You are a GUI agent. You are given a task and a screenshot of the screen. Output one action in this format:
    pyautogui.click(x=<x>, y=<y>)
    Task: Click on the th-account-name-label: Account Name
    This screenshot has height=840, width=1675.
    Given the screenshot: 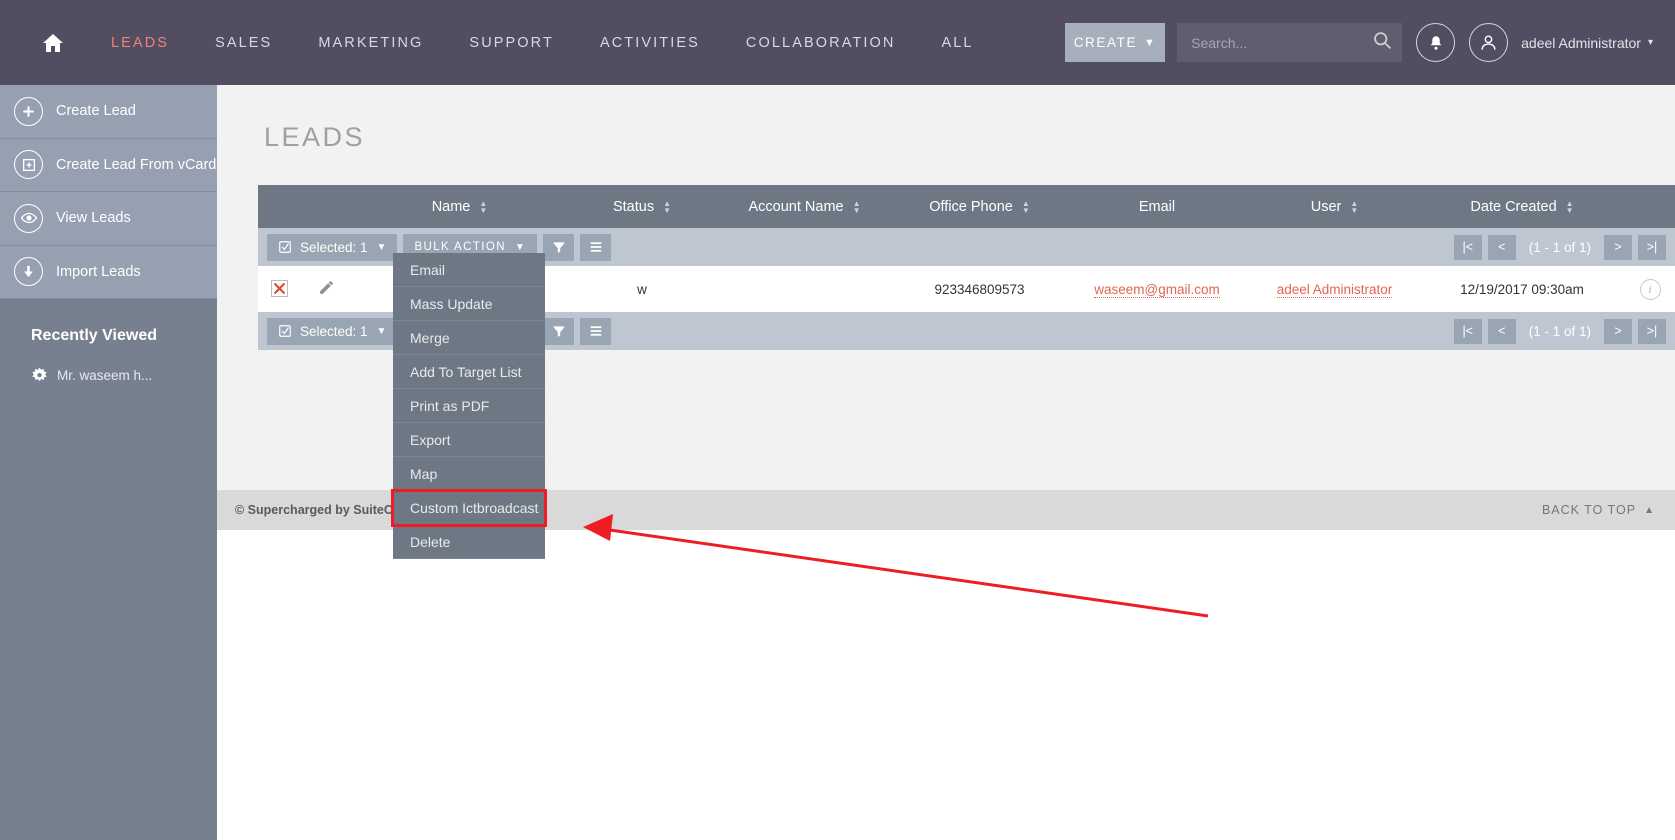 What is the action you would take?
    pyautogui.click(x=796, y=206)
    